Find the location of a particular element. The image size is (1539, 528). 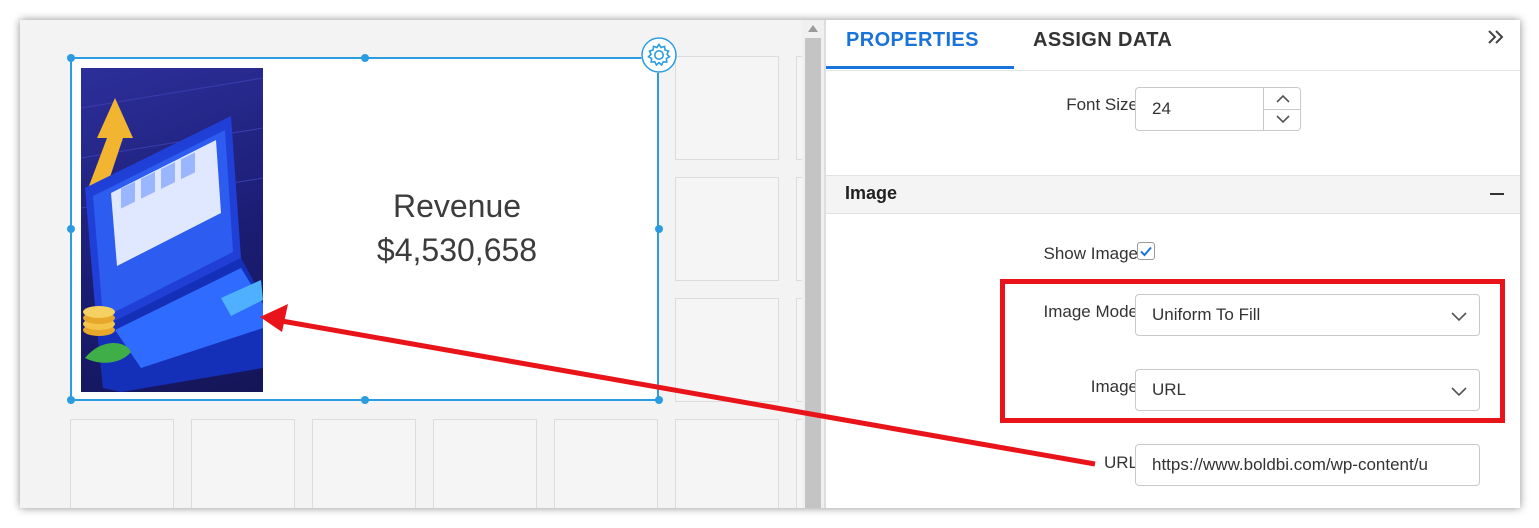

url-value: https://www.boldbi.com/wp-content/u is located at coordinates (1290, 464).